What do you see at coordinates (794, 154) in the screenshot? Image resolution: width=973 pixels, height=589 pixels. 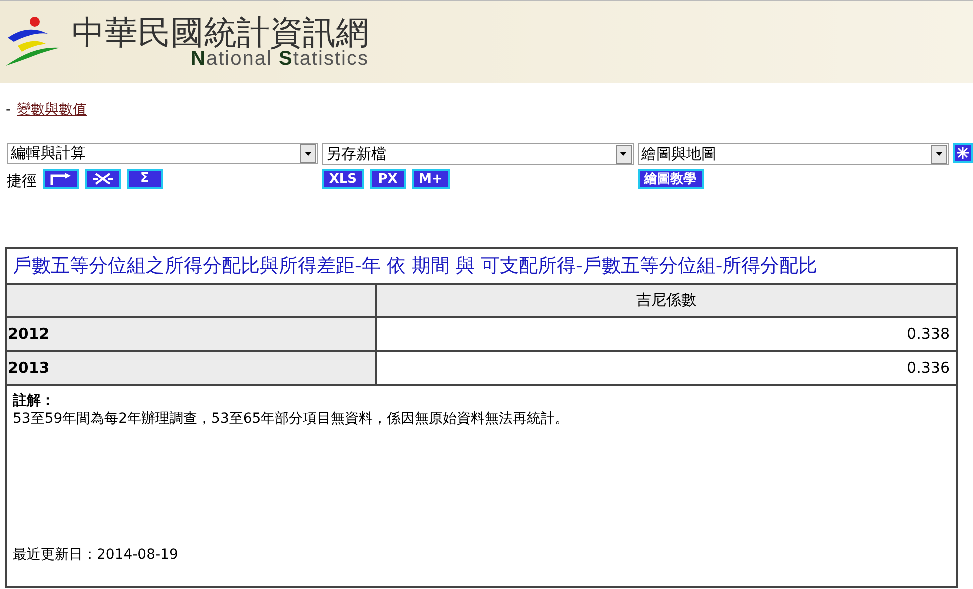 I see `dropdown: 繪圖與地圖` at bounding box center [794, 154].